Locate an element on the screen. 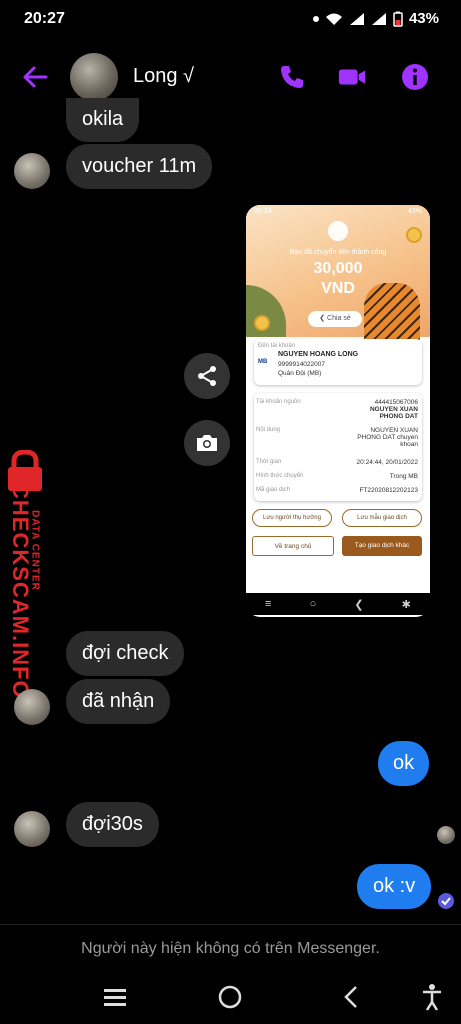 This screenshot has height=1024, width=461. share-icon is located at coordinates (207, 376).